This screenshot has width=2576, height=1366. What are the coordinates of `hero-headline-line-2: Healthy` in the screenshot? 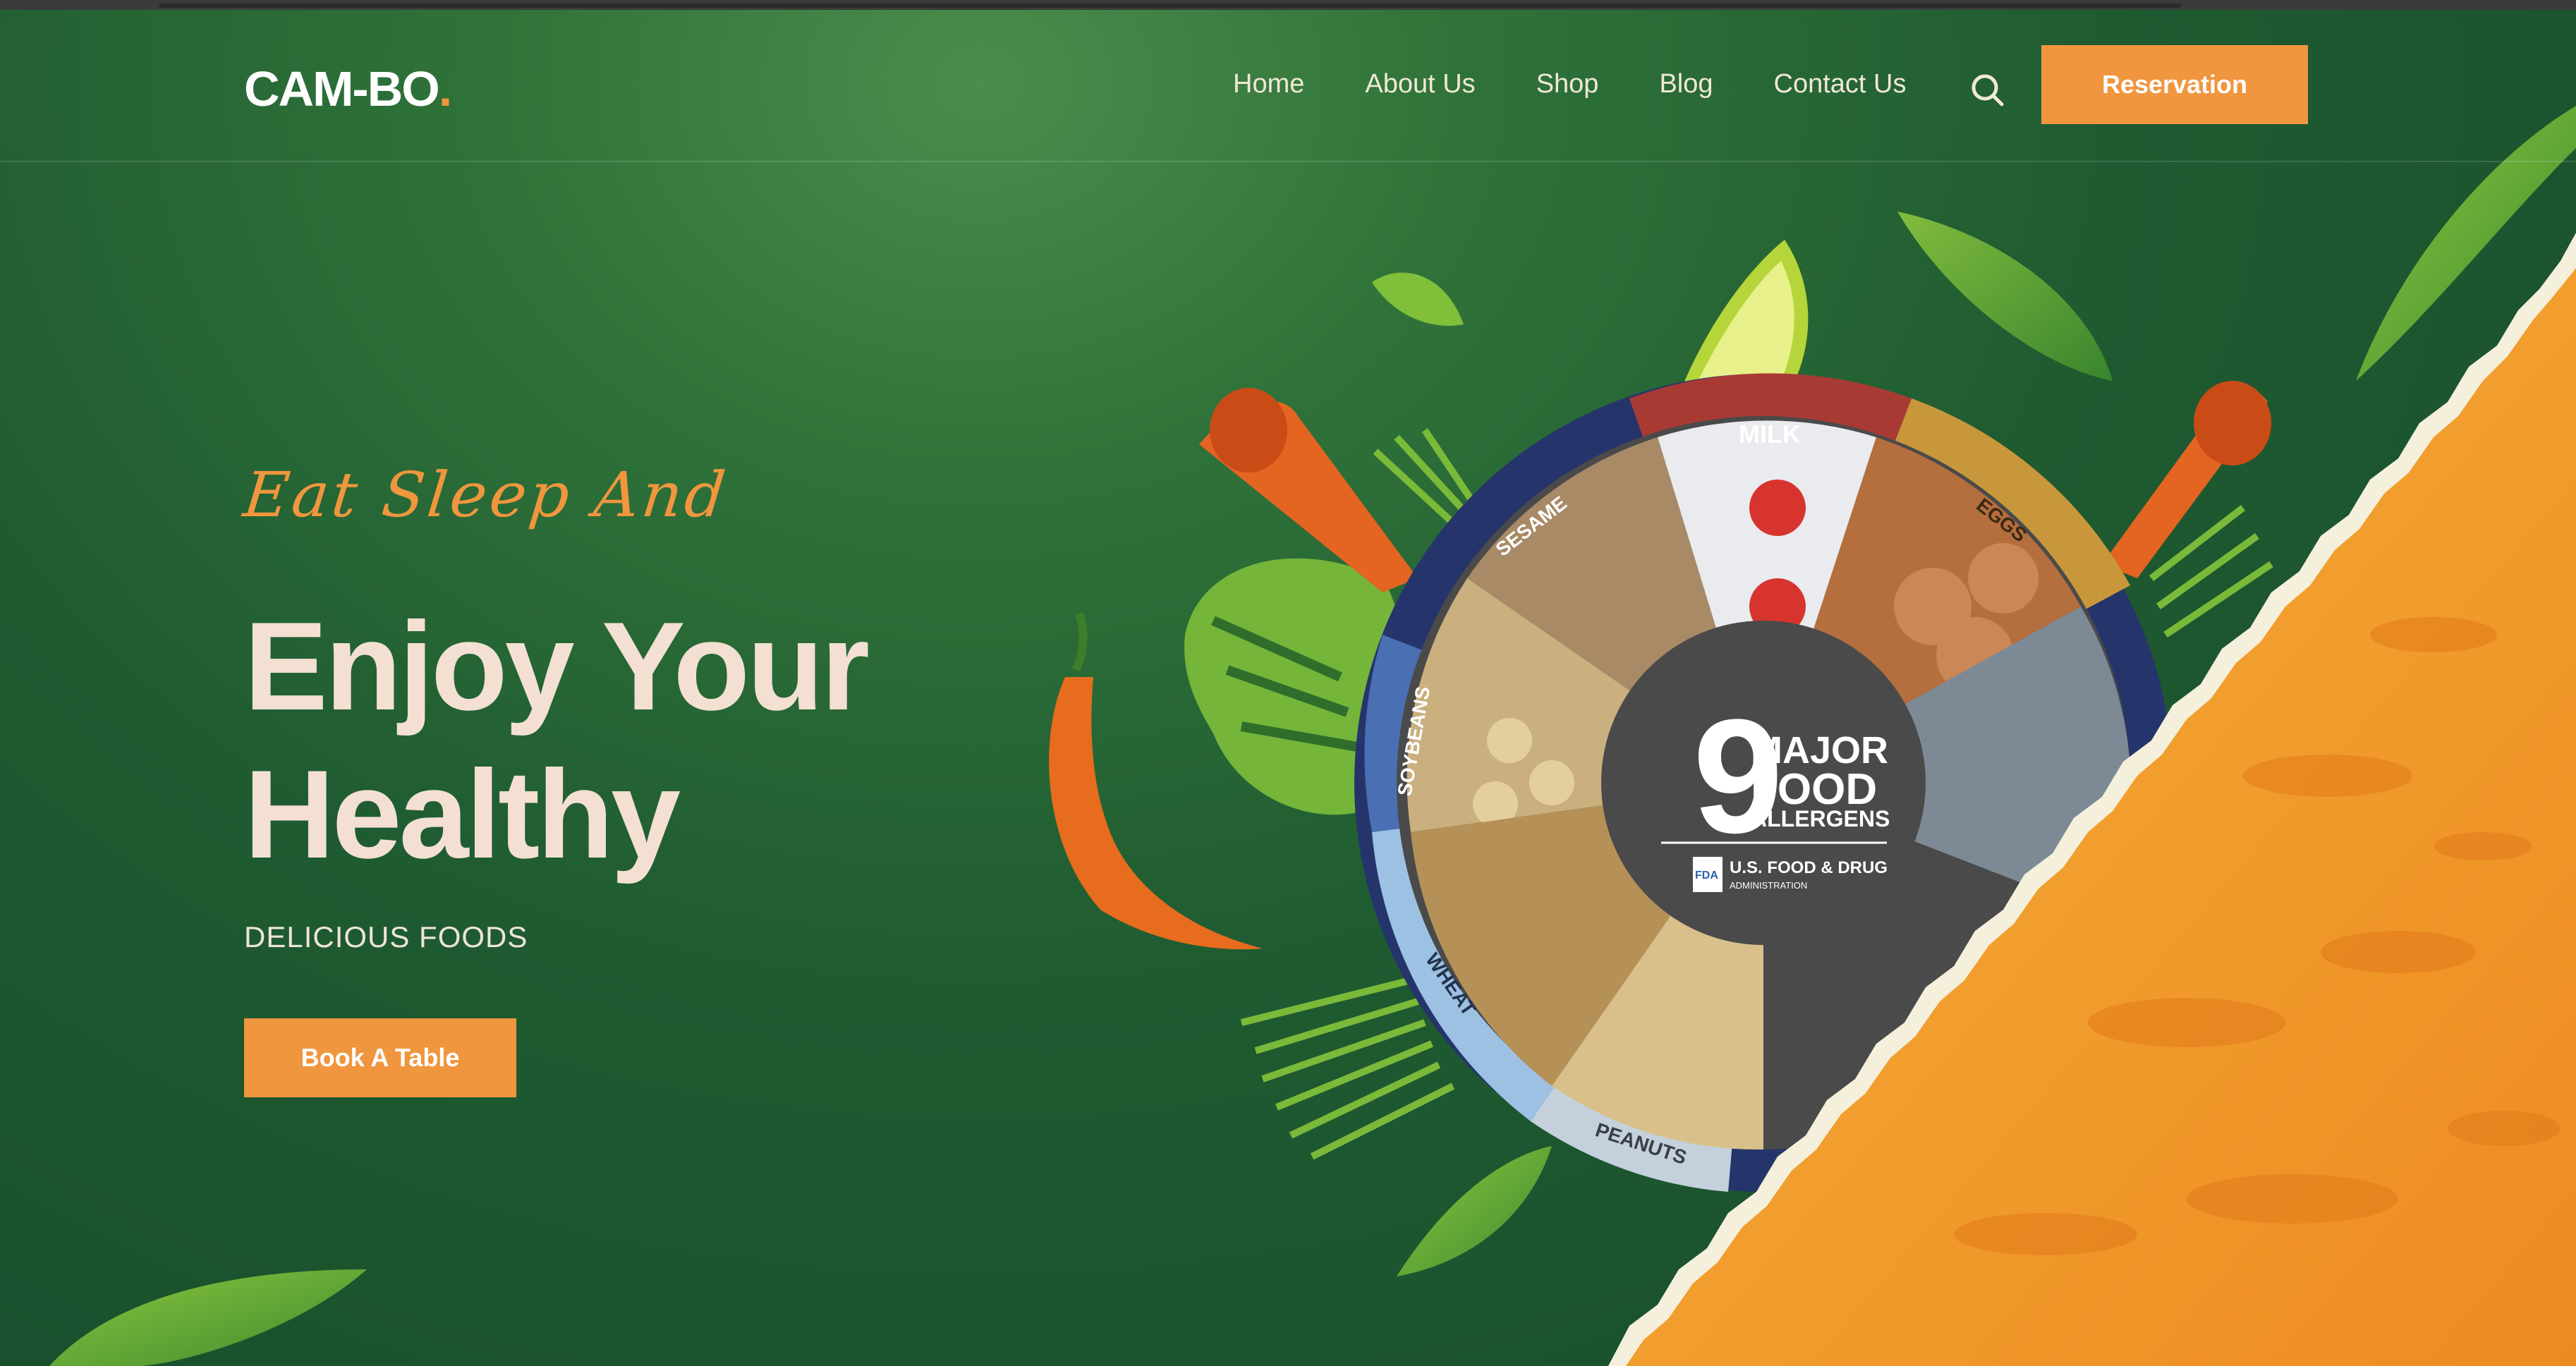 It's located at (463, 814).